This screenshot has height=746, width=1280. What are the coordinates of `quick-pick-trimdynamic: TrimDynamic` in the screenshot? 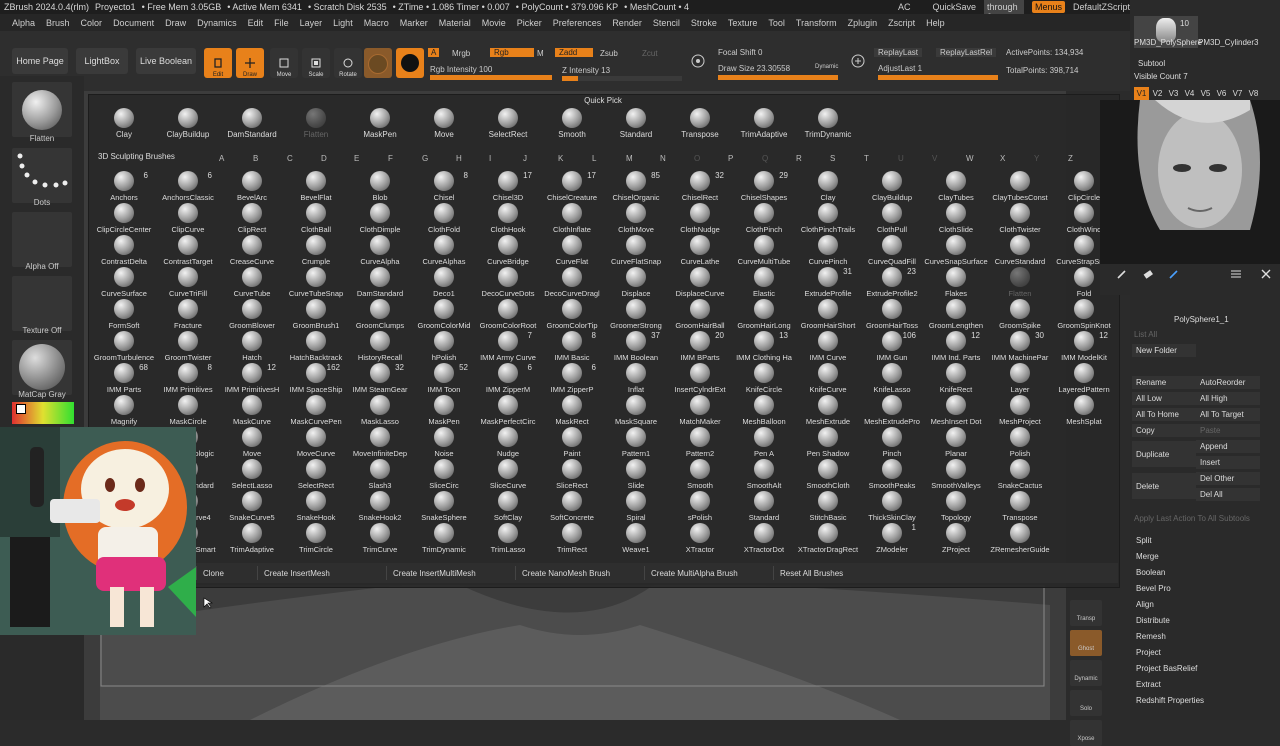 It's located at (828, 126).